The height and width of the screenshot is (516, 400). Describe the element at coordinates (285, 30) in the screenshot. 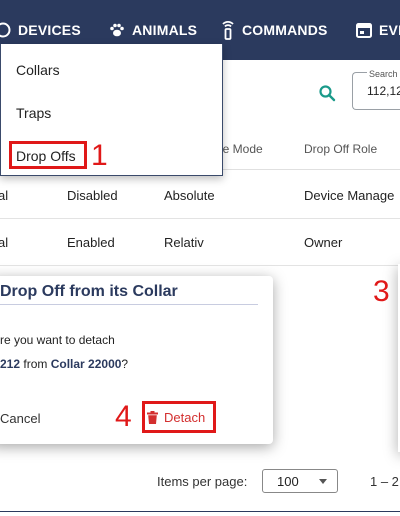

I see `nav-commands-label: COMMANDS` at that location.